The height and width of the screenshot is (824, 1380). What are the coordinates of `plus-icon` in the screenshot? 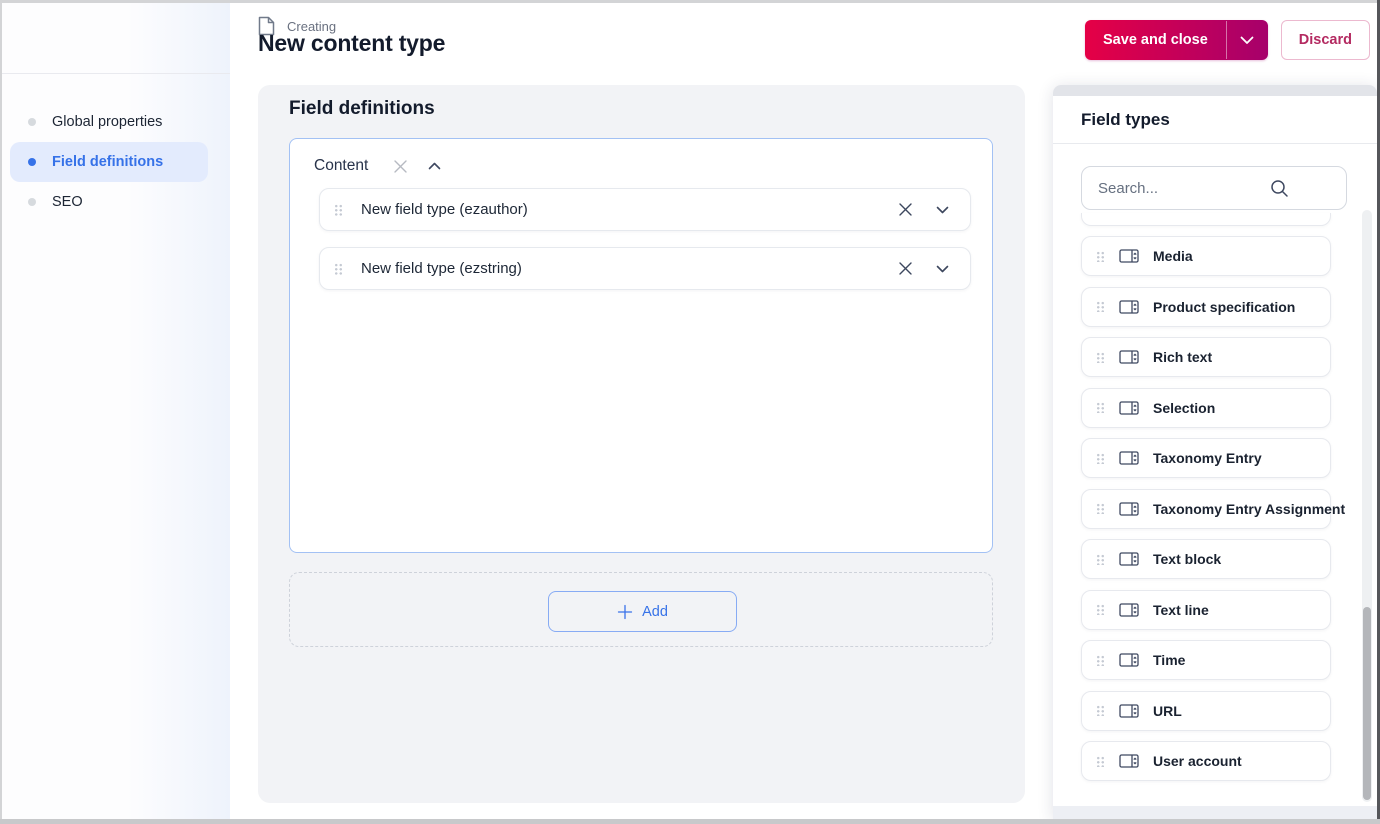 It's located at (625, 612).